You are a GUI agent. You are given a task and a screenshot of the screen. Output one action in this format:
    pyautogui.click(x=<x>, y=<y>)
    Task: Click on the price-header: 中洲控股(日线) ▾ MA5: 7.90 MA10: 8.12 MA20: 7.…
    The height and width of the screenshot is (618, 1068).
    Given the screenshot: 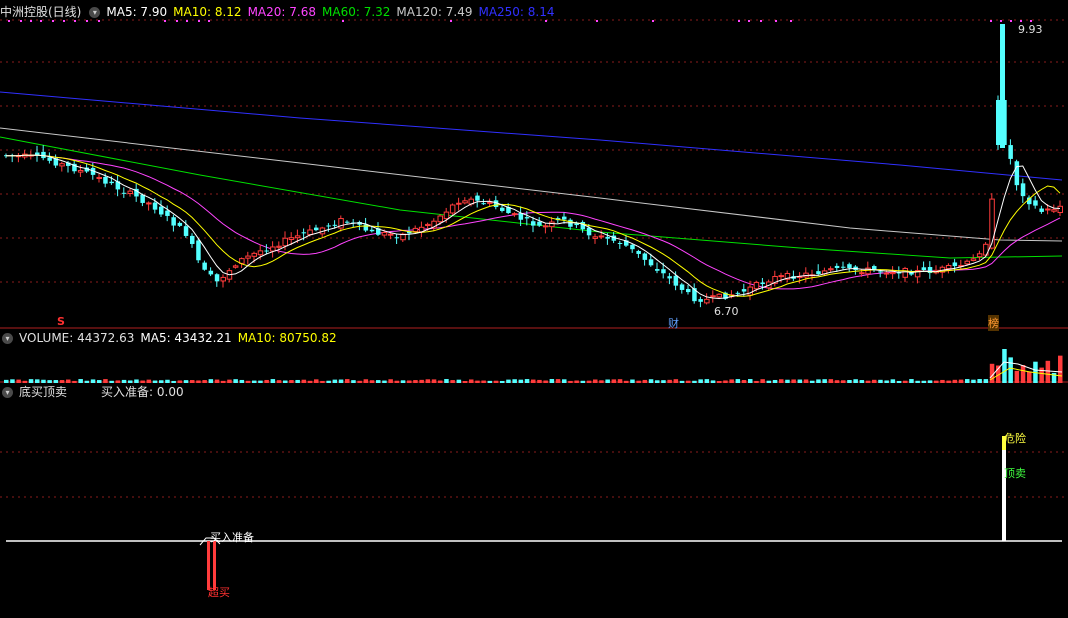 What is the action you would take?
    pyautogui.click(x=280, y=12)
    